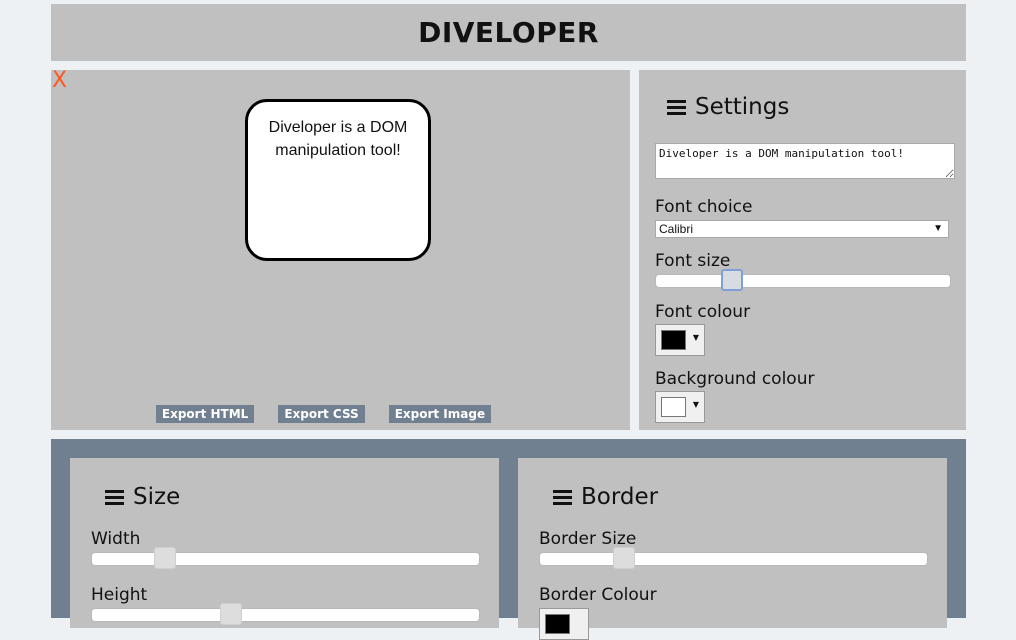  I want to click on height-slider, so click(285, 614).